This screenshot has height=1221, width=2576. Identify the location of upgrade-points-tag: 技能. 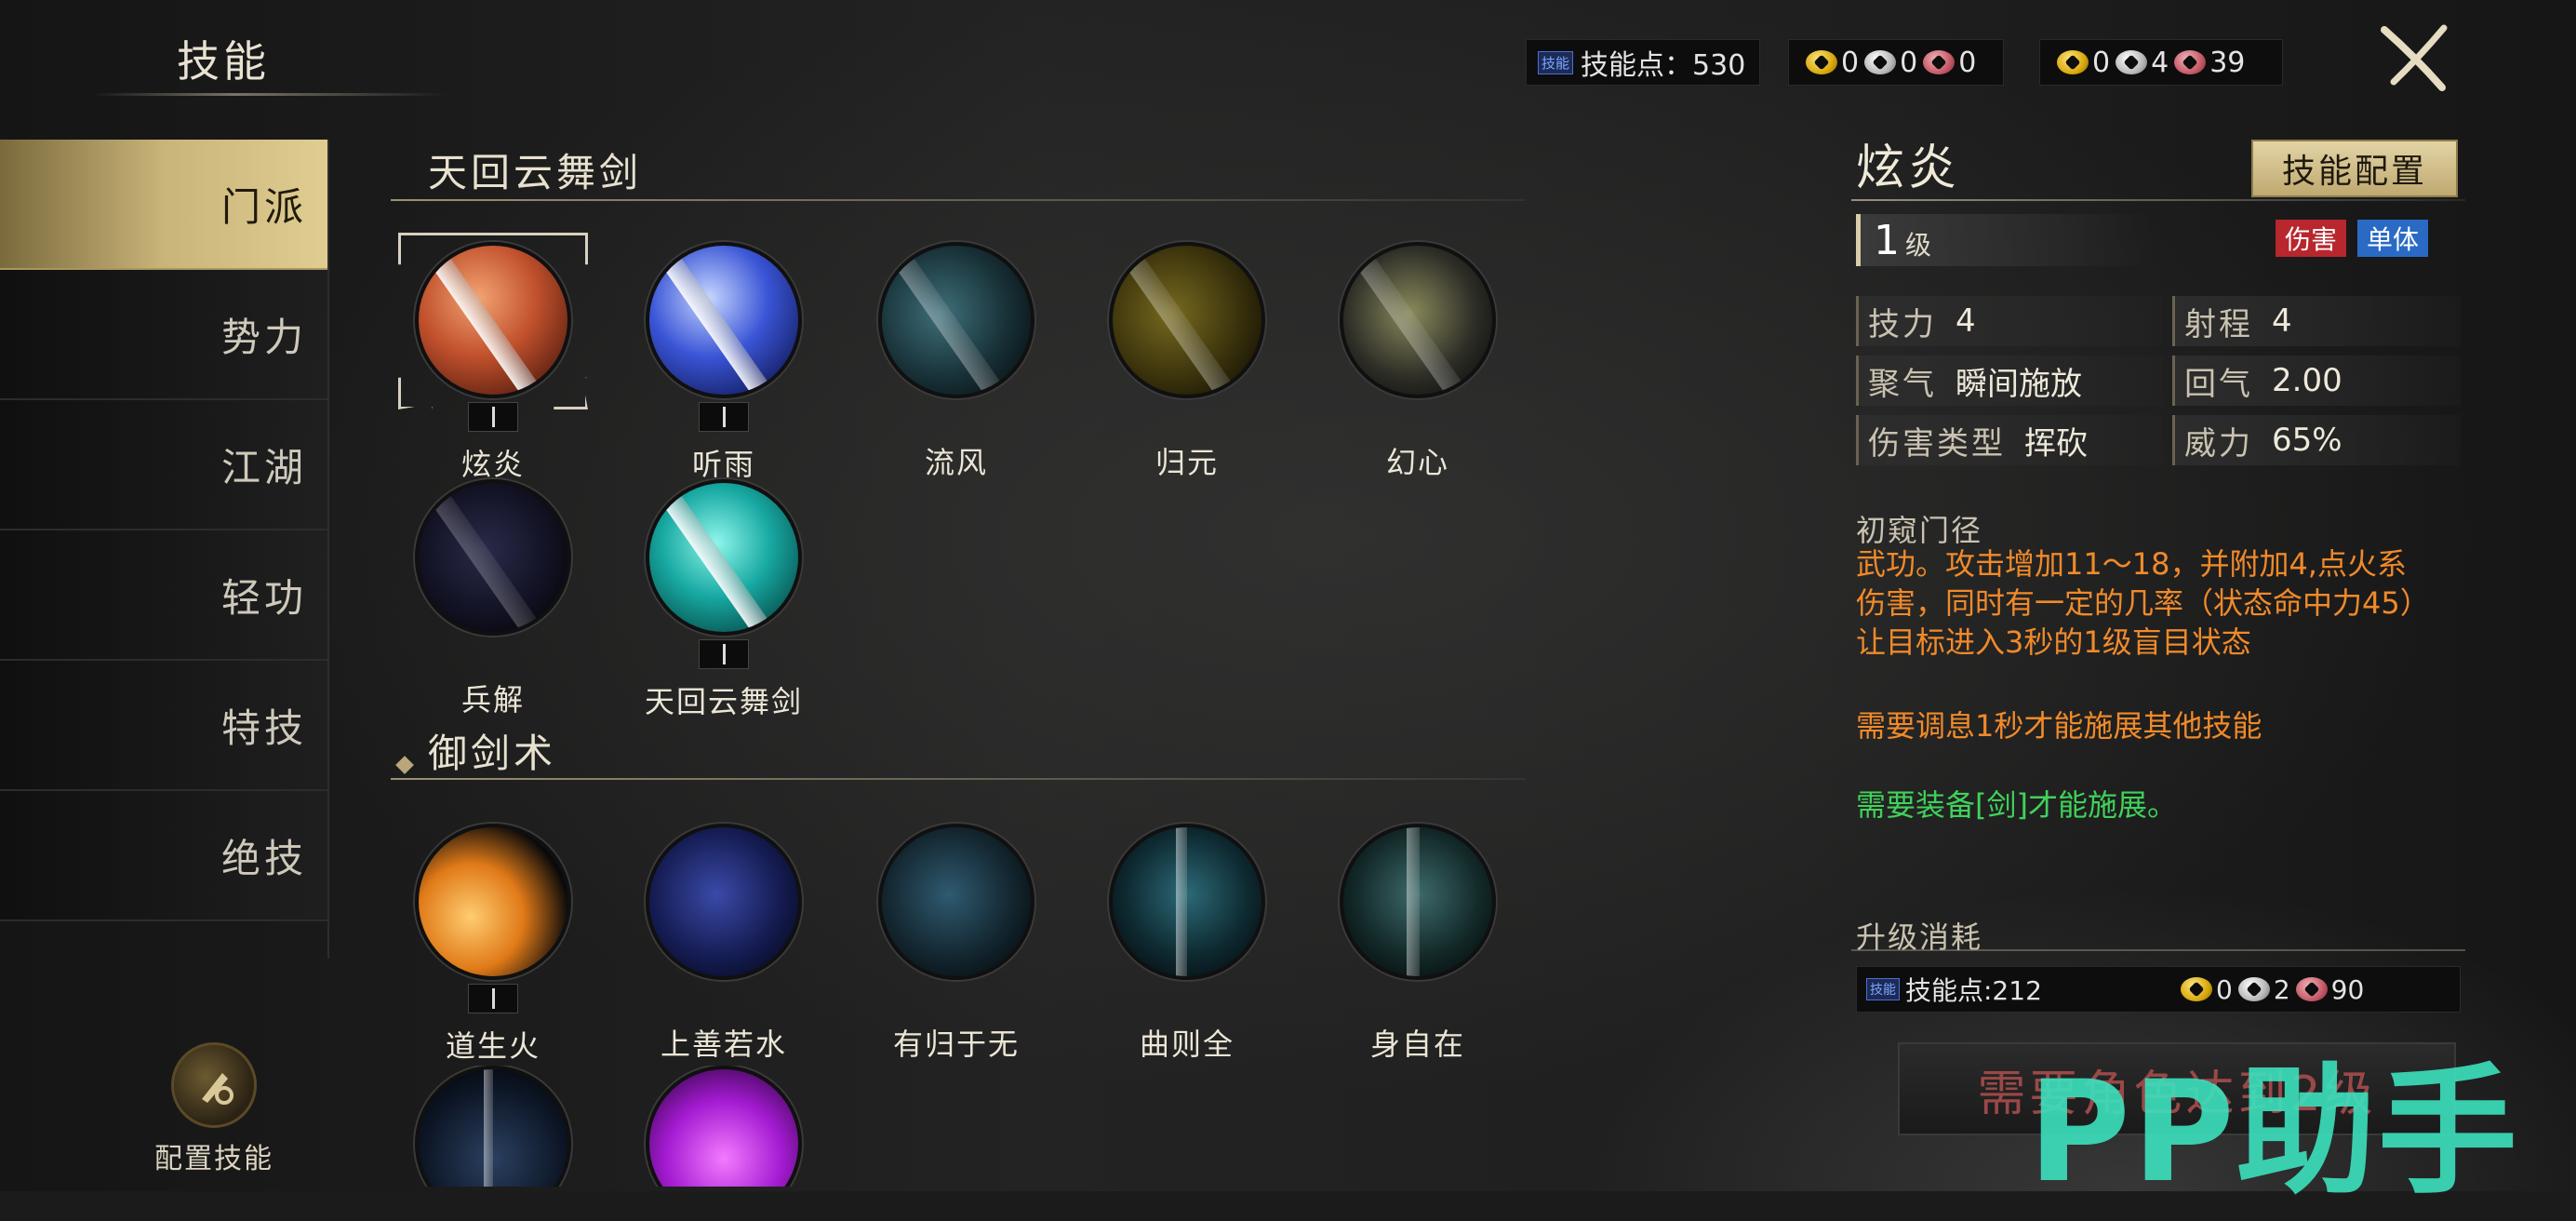
(1883, 989).